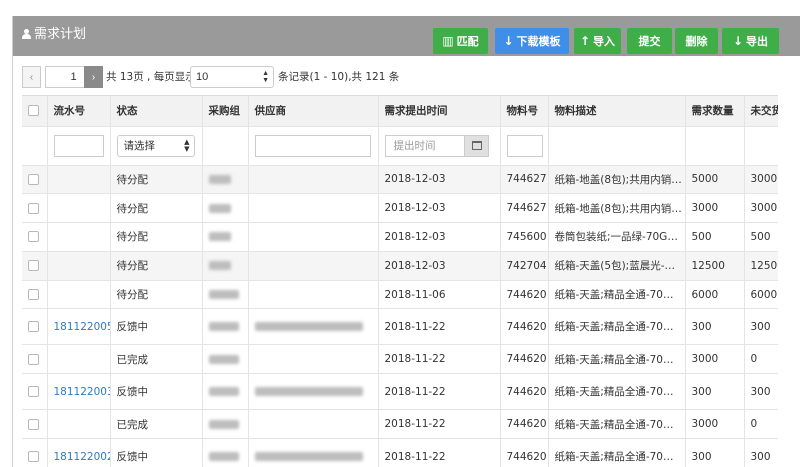 The width and height of the screenshot is (800, 467). I want to click on status-filter-select: 请选择 ▲ ▼, so click(155, 145).